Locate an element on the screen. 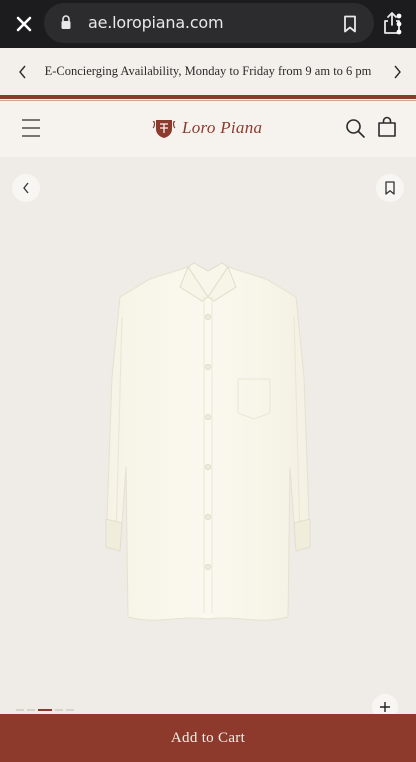 This screenshot has height=762, width=416. close-tab-button is located at coordinates (24, 24).